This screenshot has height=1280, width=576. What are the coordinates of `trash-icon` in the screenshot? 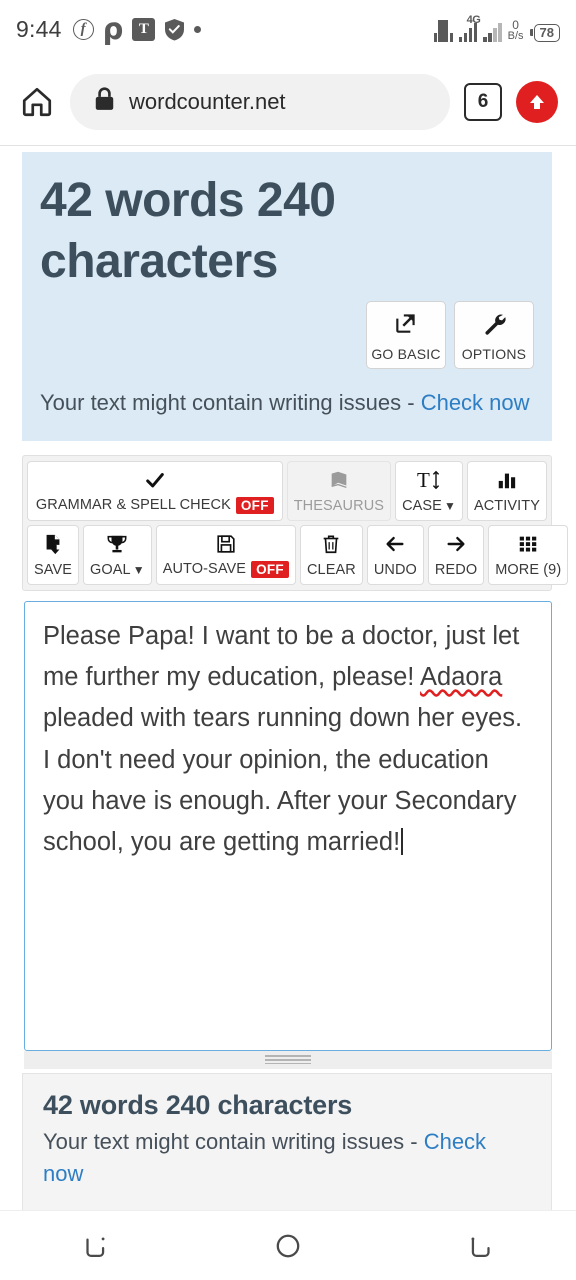 It's located at (331, 544).